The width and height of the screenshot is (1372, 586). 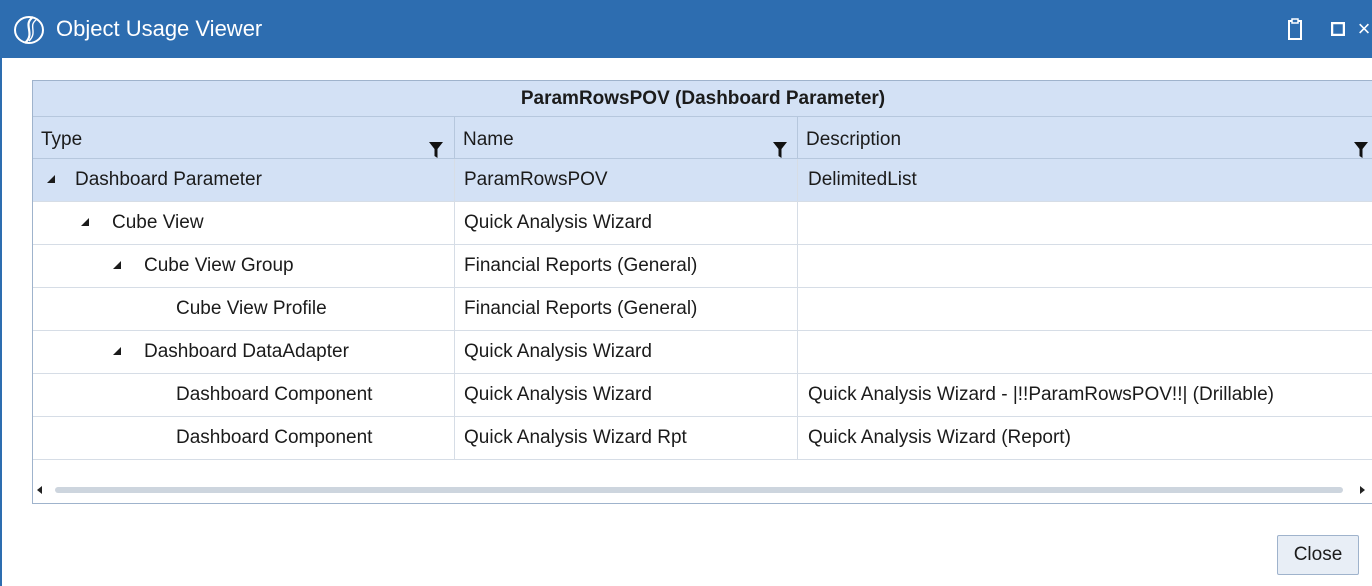 What do you see at coordinates (626, 438) in the screenshot?
I see `name-cell: Quick Analysis Wizard Rpt` at bounding box center [626, 438].